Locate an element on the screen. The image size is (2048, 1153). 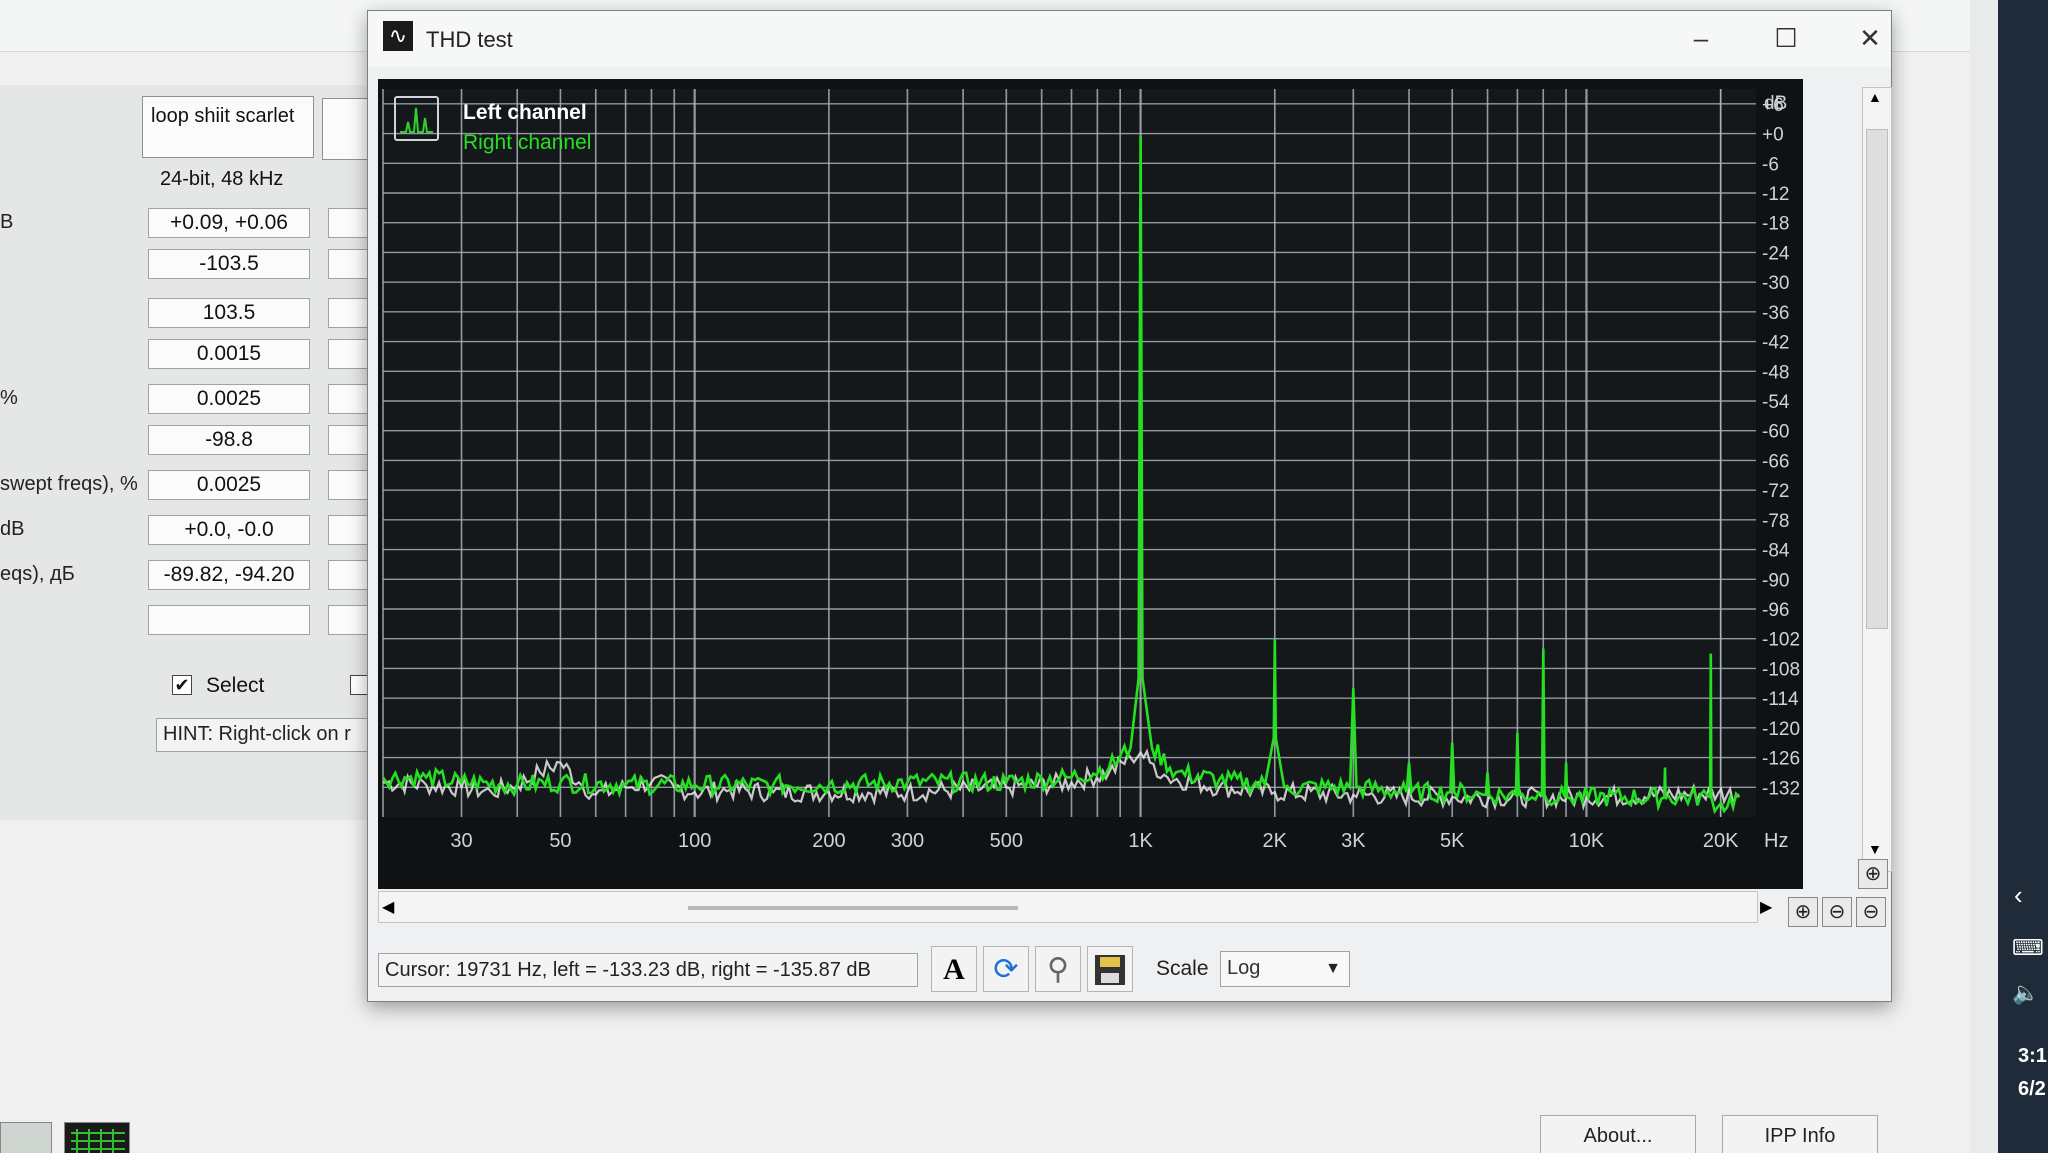
result-value-field: +0.0, -0.0 is located at coordinates (229, 530).